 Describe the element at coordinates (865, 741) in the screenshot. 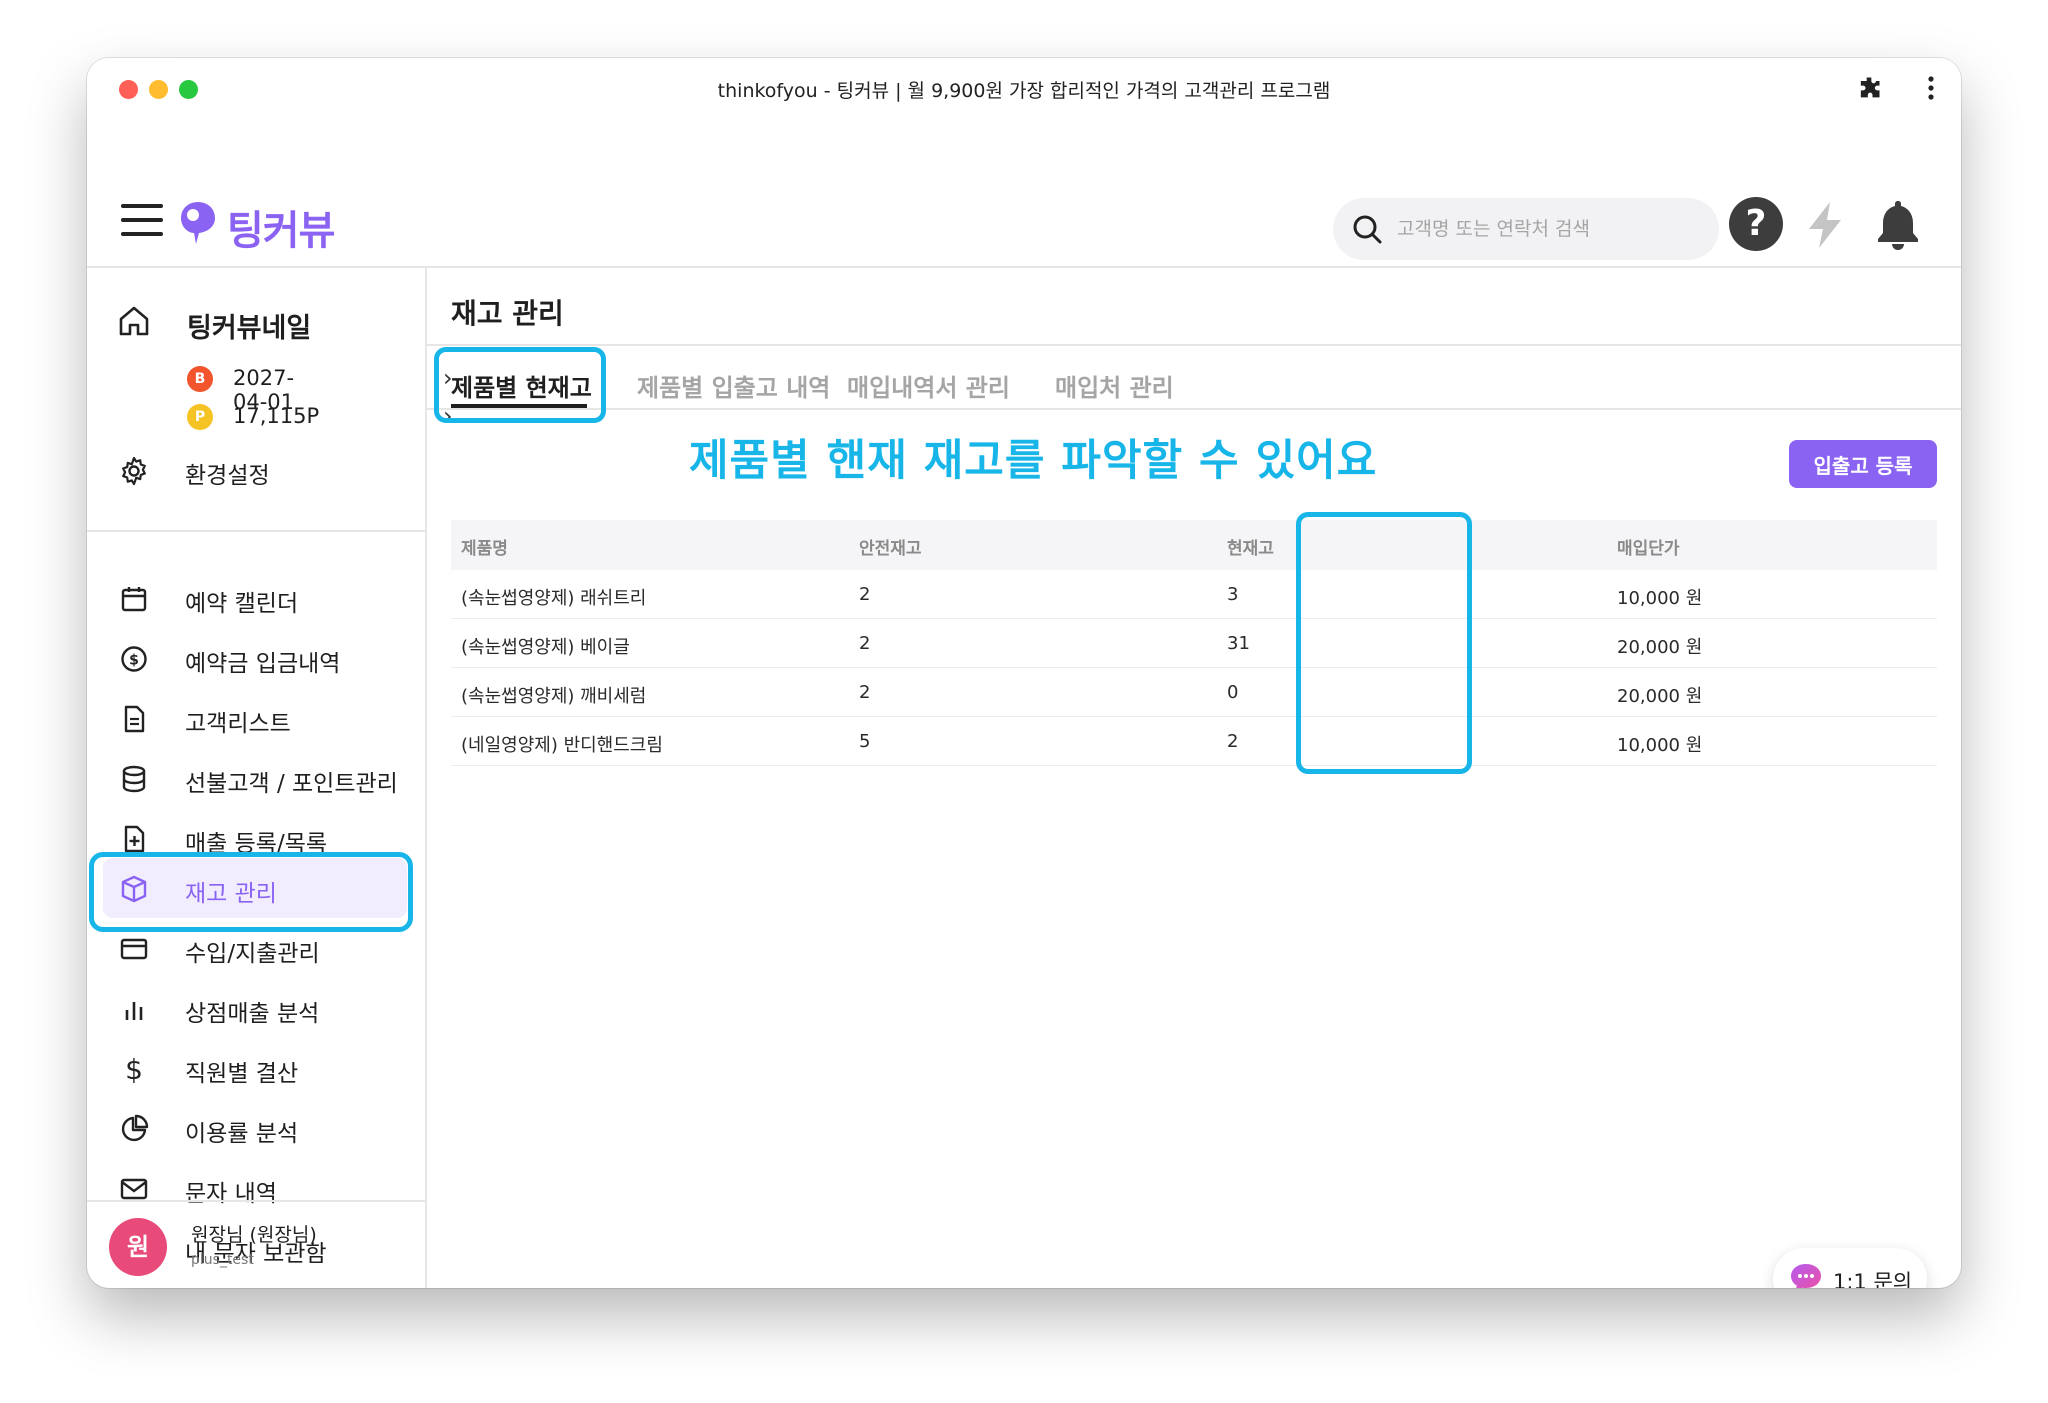

I see `cell-safety-stock: 5` at that location.